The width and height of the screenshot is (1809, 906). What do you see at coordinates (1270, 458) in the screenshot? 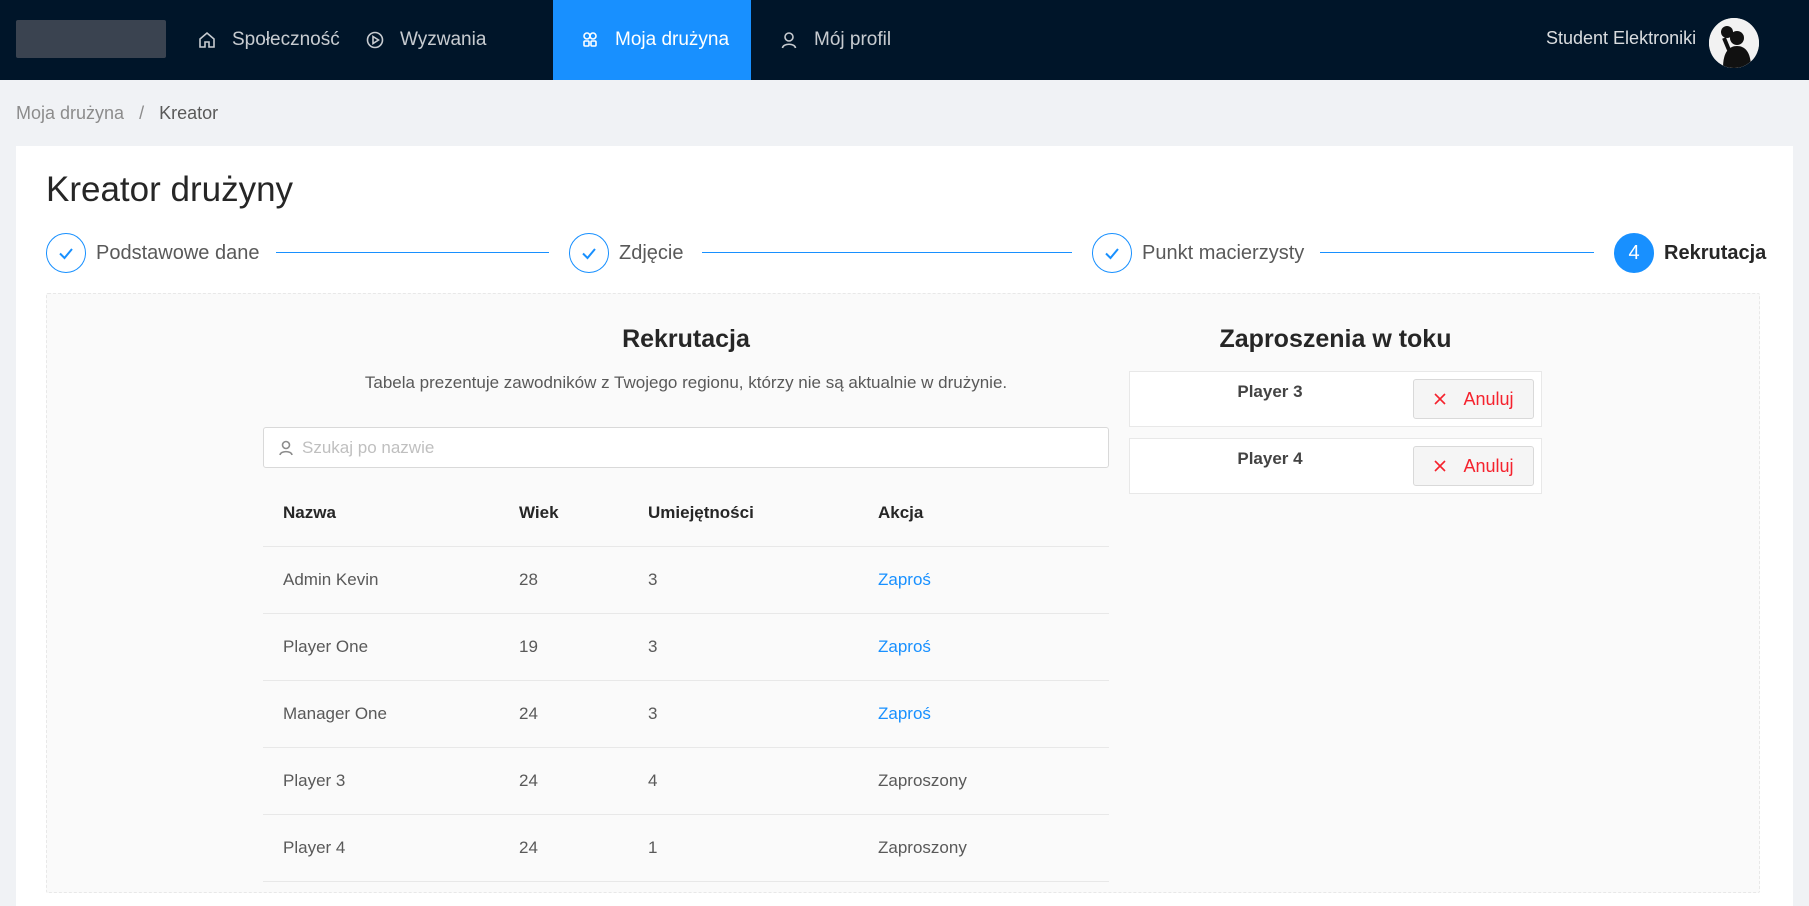
I see `invitation-player-name: Player 4` at bounding box center [1270, 458].